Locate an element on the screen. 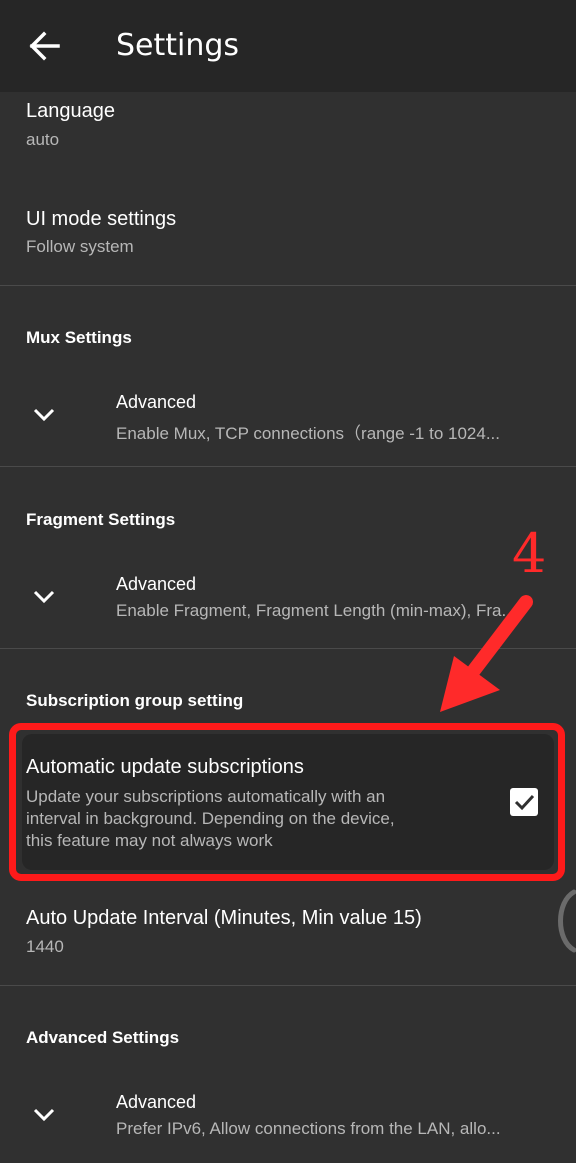 This screenshot has height=1163, width=576. arrow-back-icon is located at coordinates (44, 46).